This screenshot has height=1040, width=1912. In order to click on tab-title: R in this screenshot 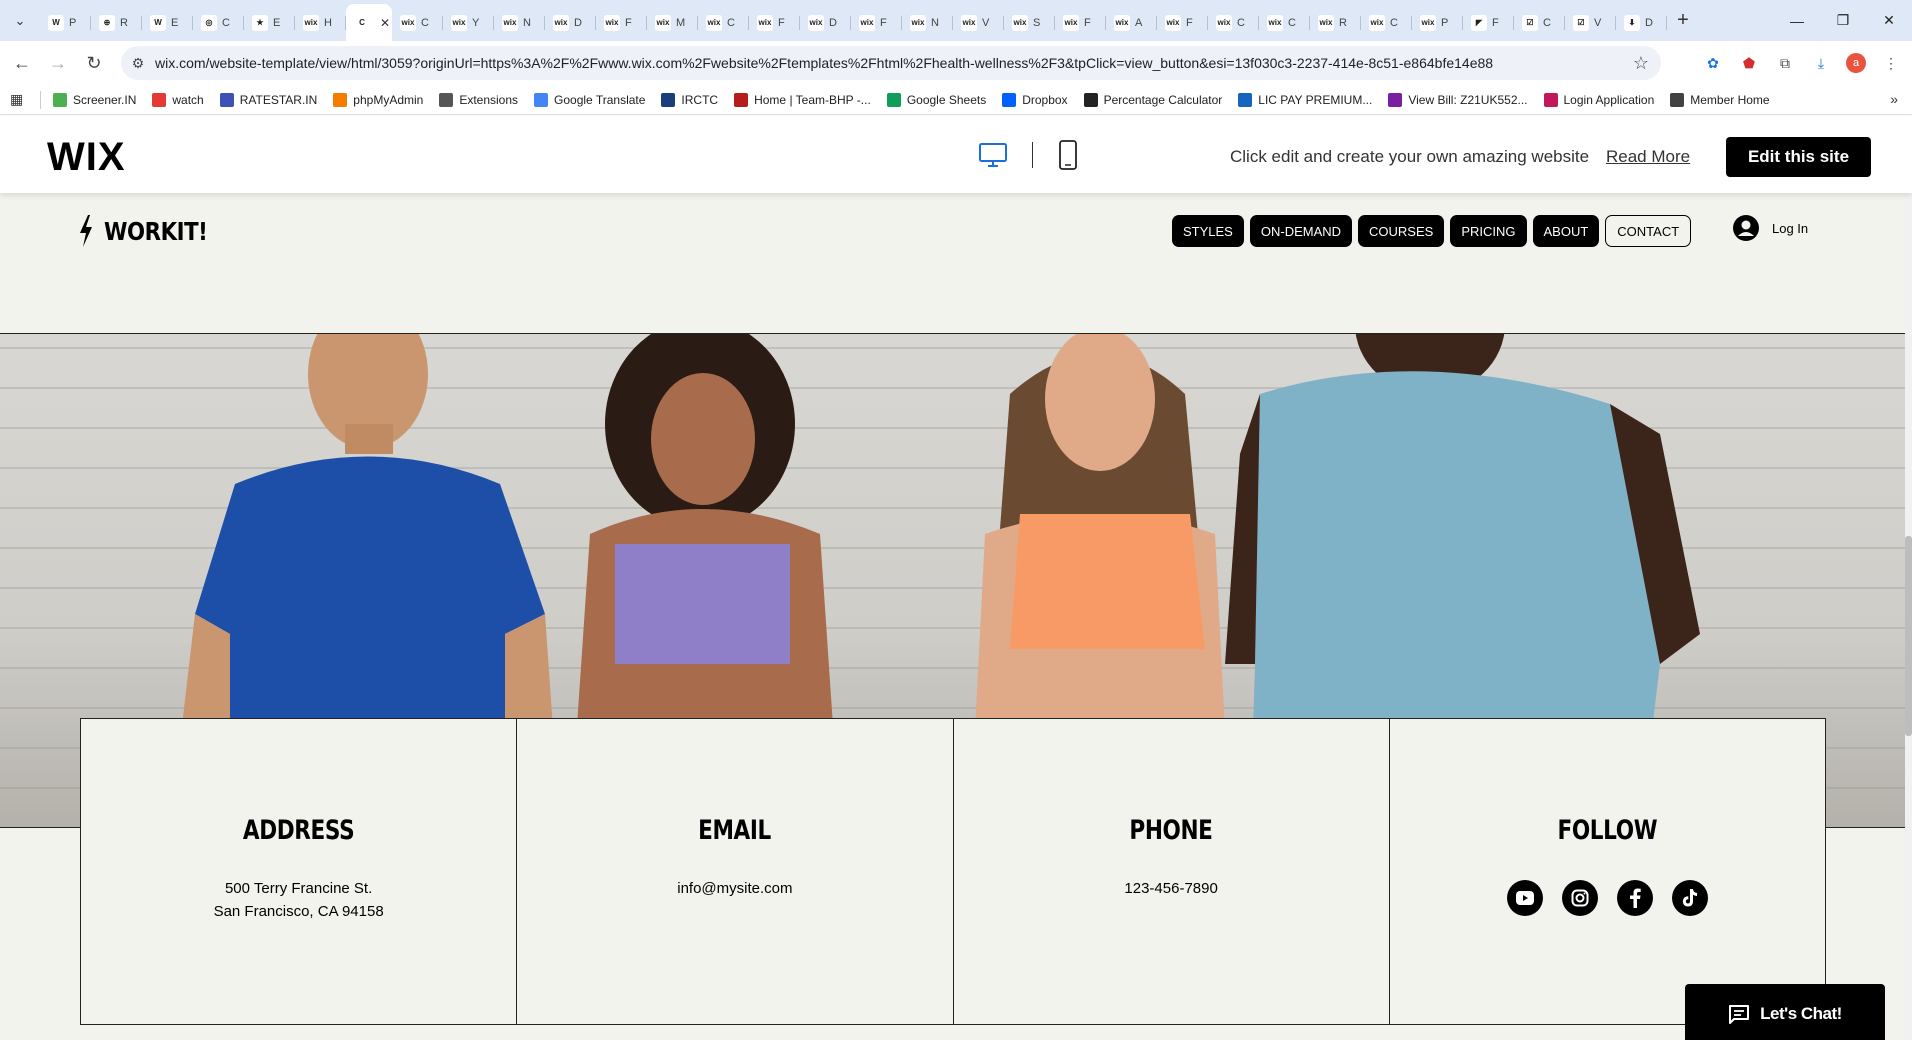, I will do `click(124, 22)`.